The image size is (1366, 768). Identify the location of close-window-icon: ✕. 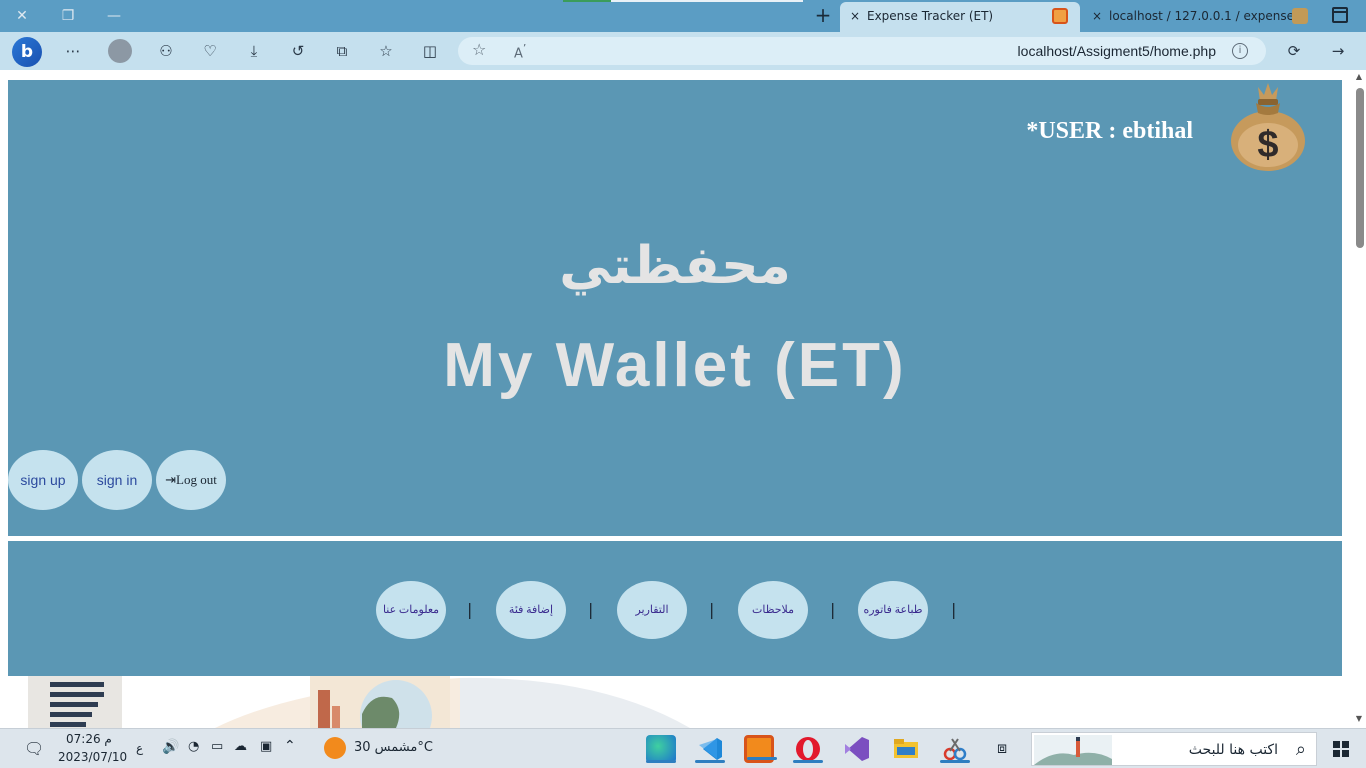
(22, 16).